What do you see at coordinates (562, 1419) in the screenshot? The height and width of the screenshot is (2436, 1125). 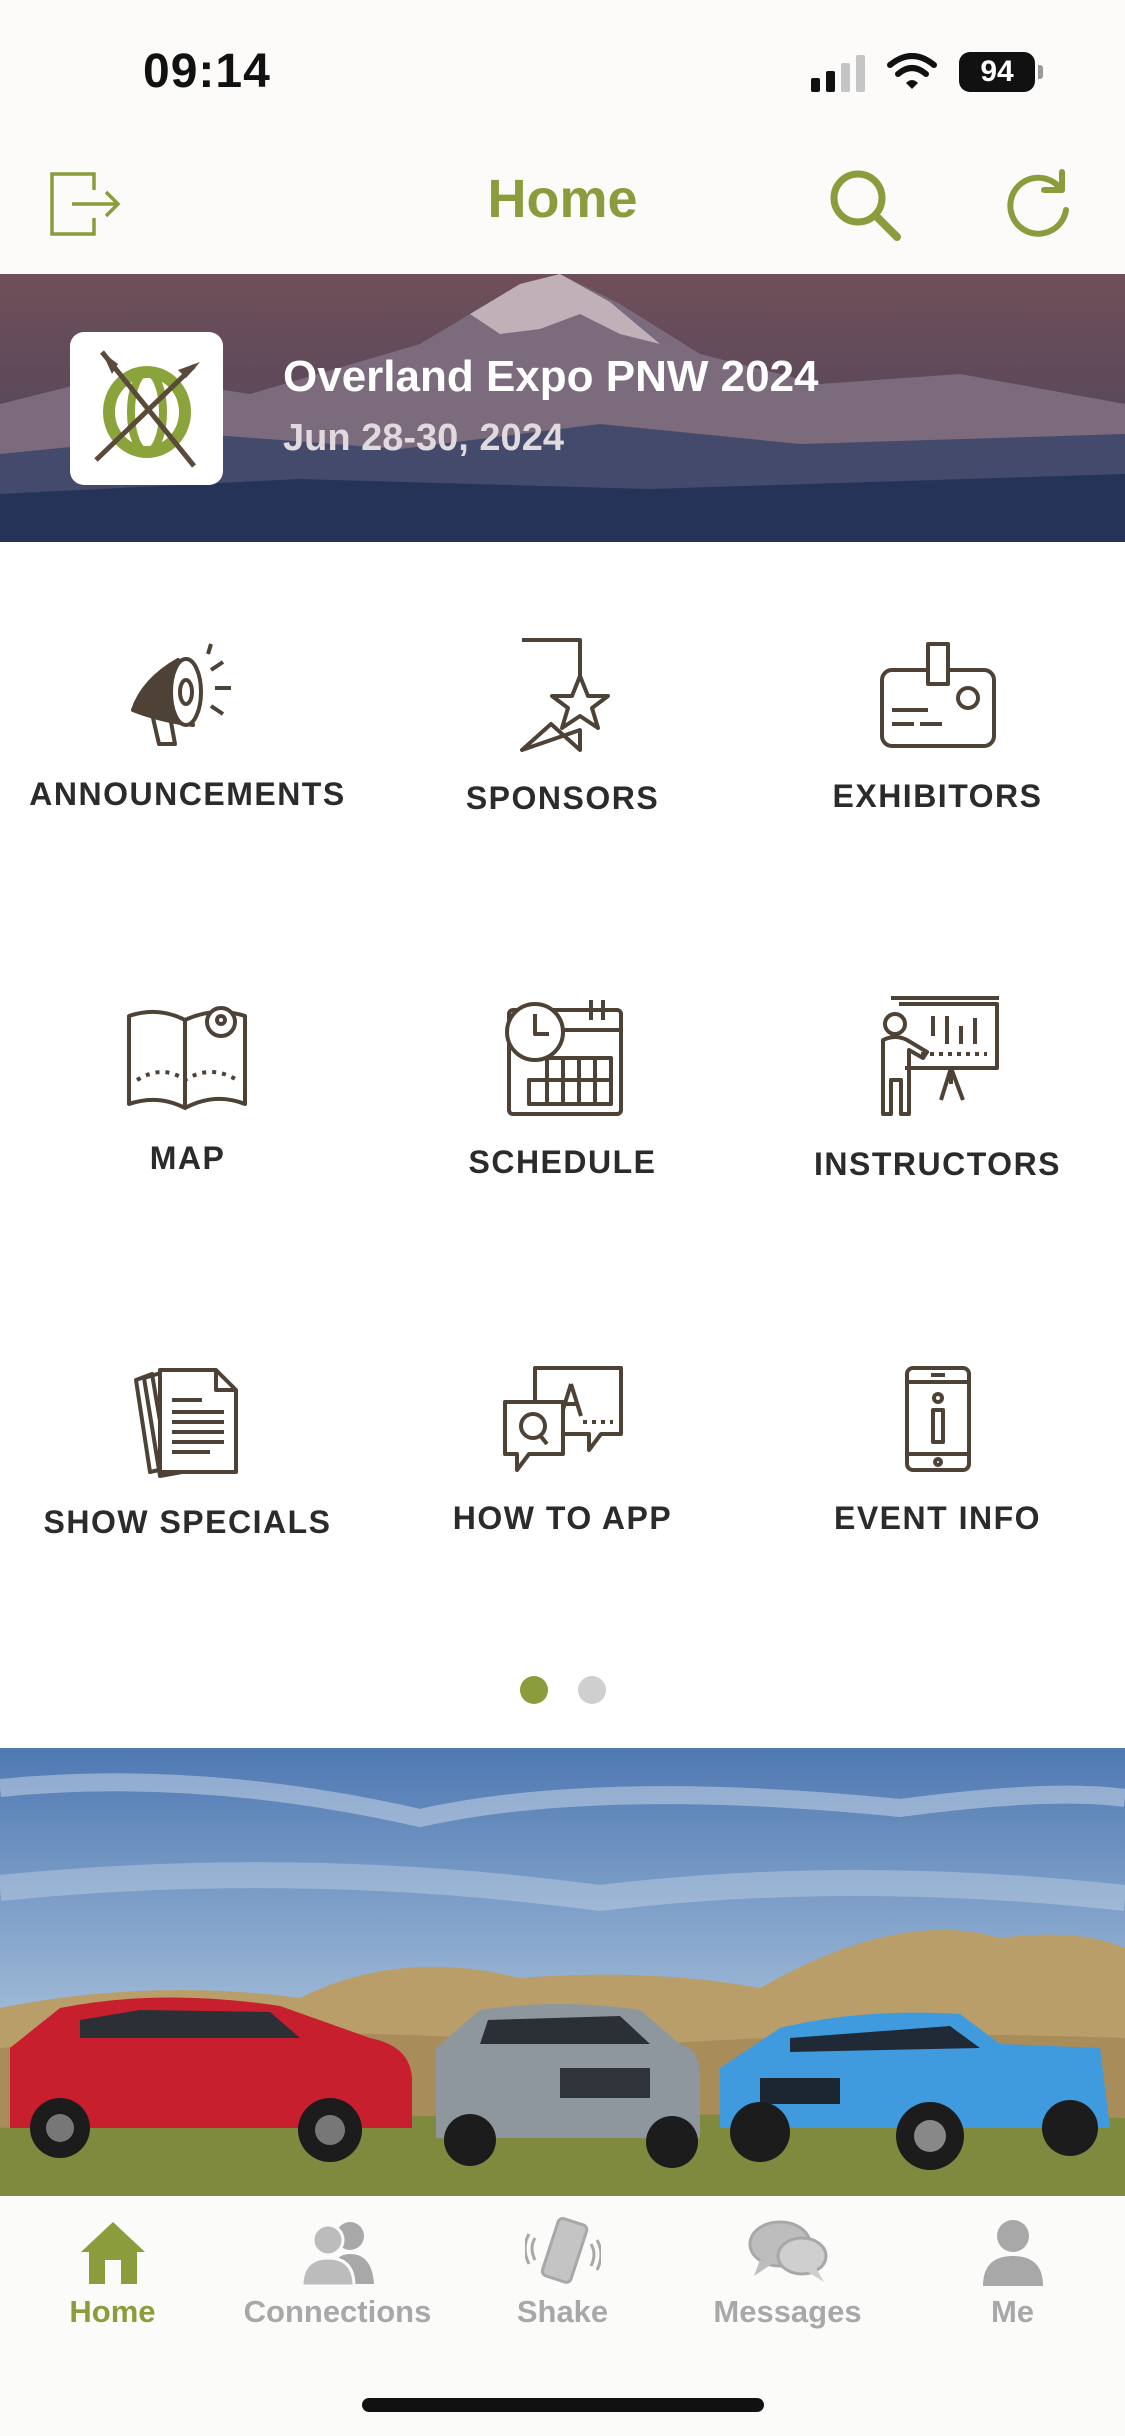 I see `qa-icon` at bounding box center [562, 1419].